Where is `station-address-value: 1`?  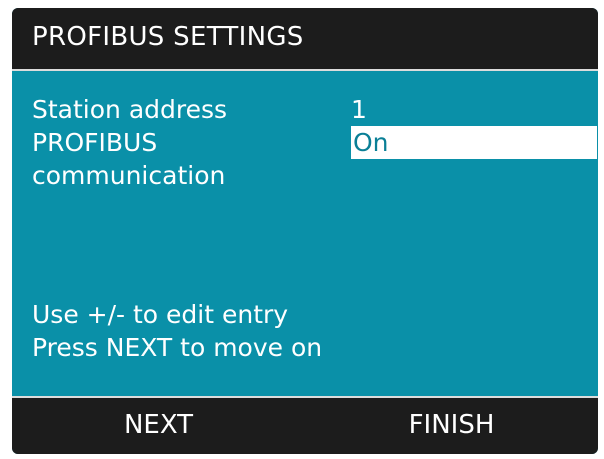
station-address-value: 1 is located at coordinates (359, 109).